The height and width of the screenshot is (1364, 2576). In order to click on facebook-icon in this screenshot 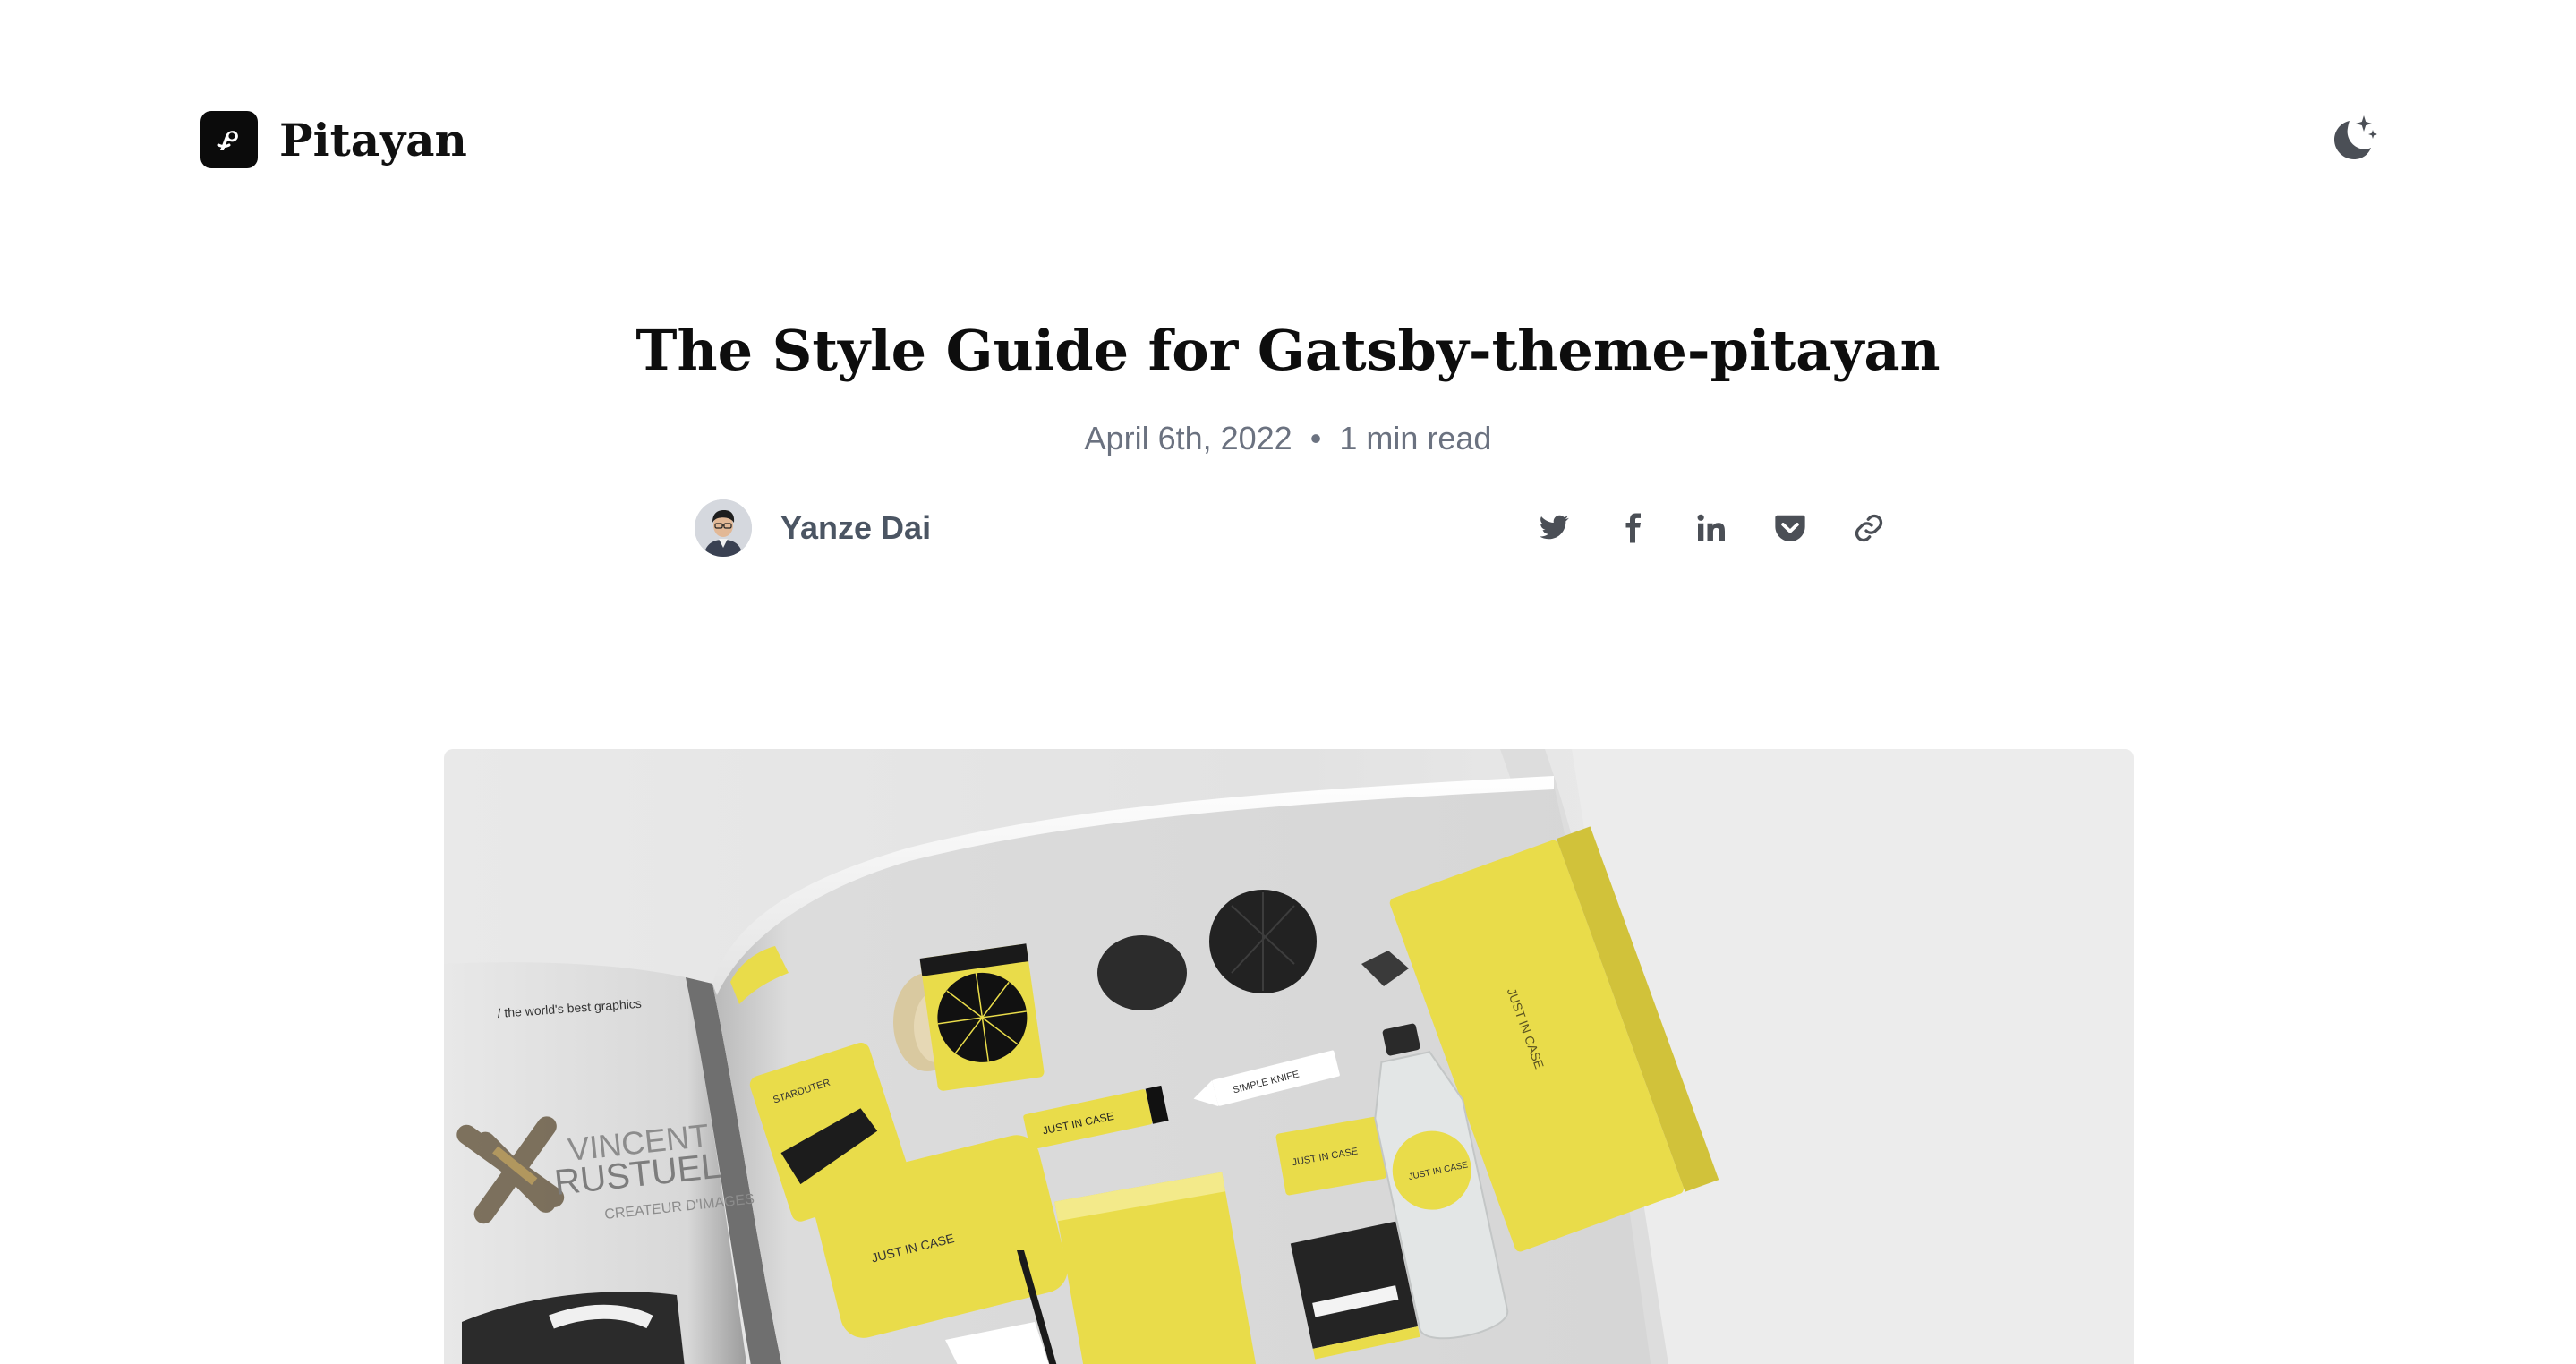, I will do `click(1633, 528)`.